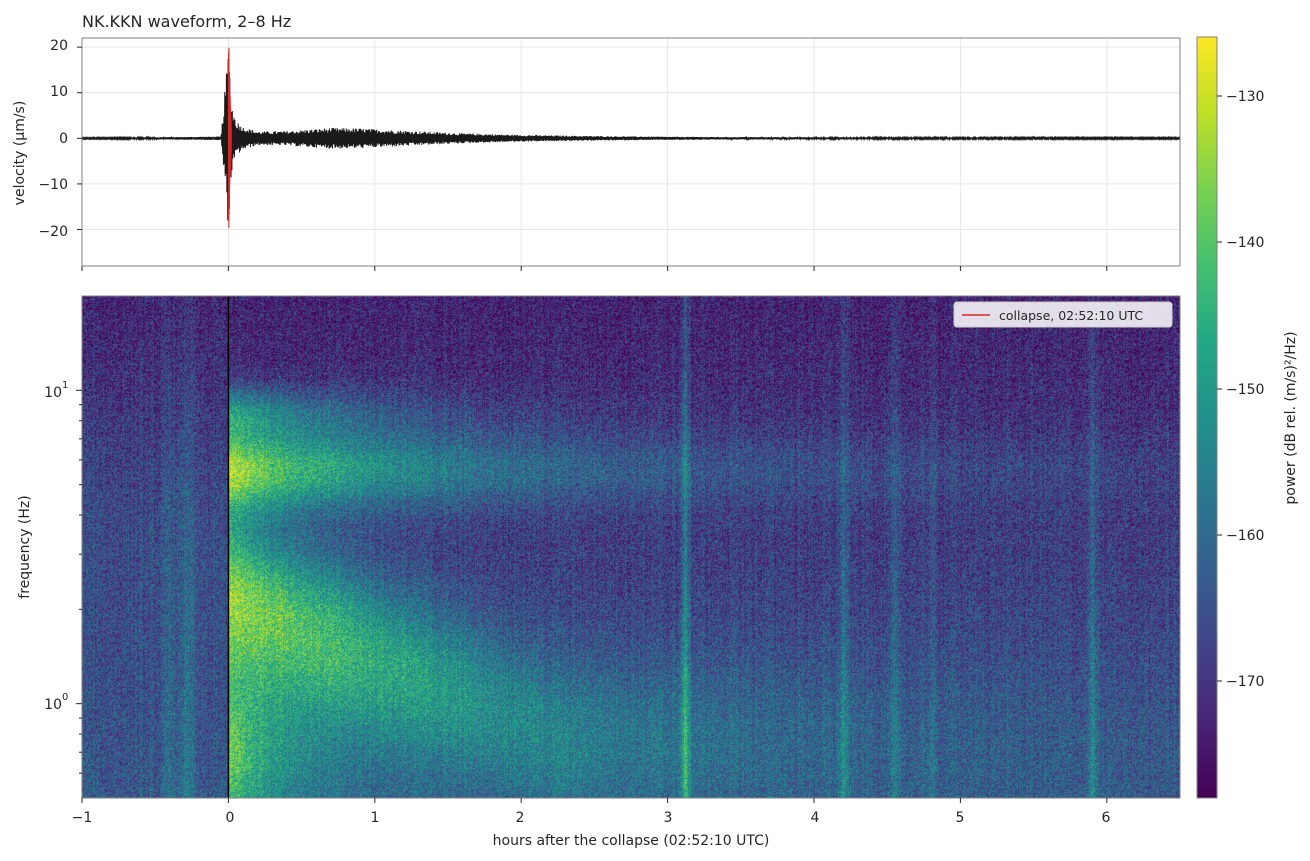 This screenshot has height=861, width=1310. I want to click on ytick-label-10-1: 10, so click(53, 393).